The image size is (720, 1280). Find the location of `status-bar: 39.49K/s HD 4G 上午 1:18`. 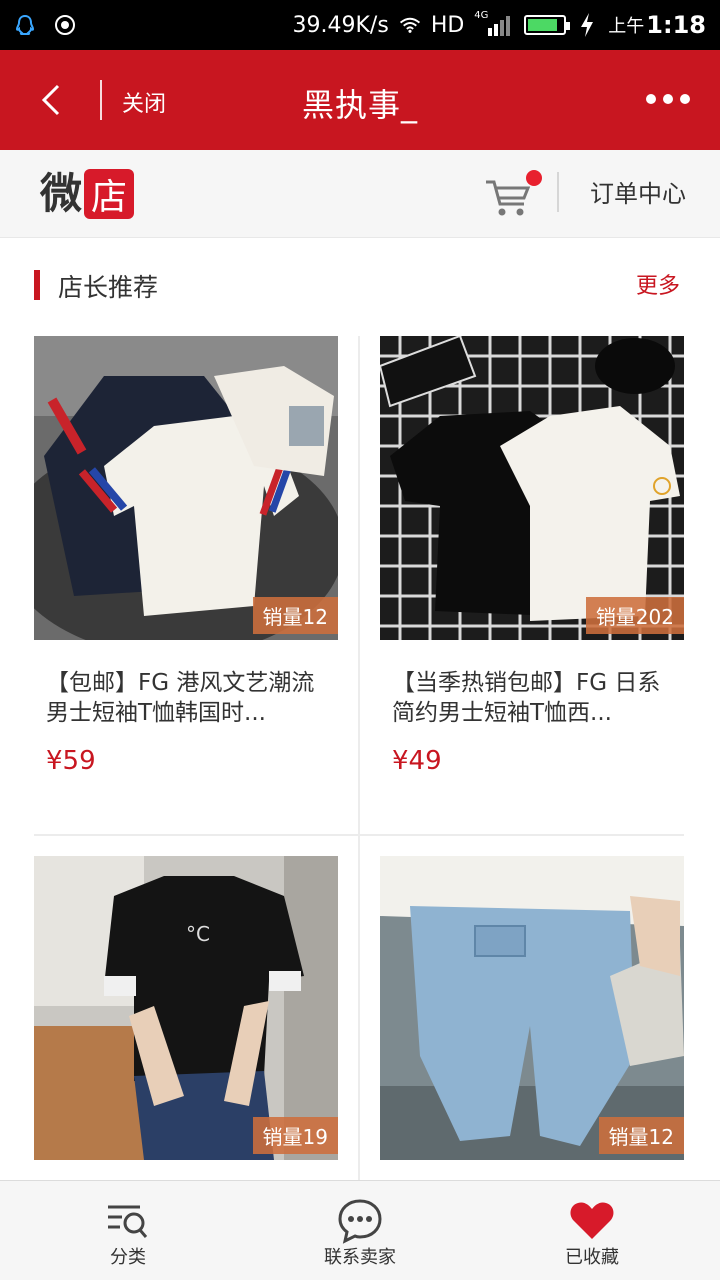

status-bar: 39.49K/s HD 4G 上午 1:18 is located at coordinates (360, 25).